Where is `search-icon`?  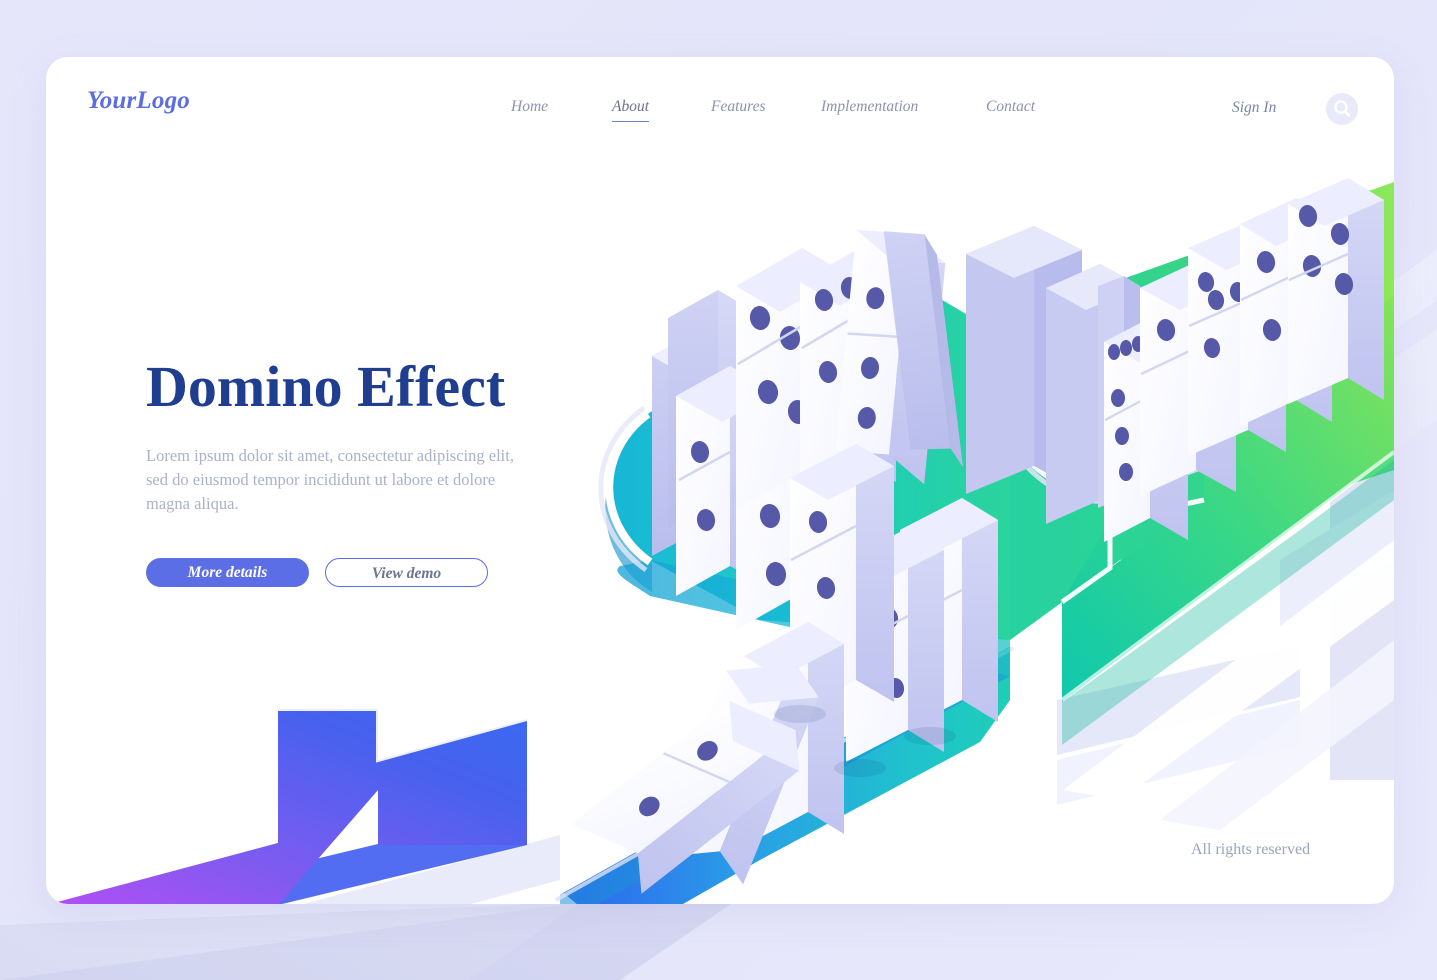 search-icon is located at coordinates (1342, 108).